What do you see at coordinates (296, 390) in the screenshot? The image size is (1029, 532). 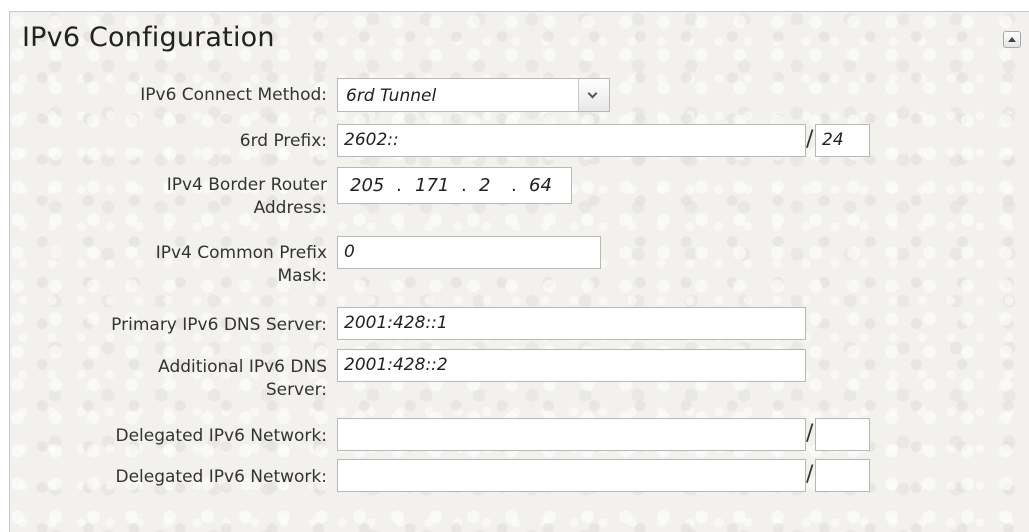 I see `additional-dns-label-line2: Server:` at bounding box center [296, 390].